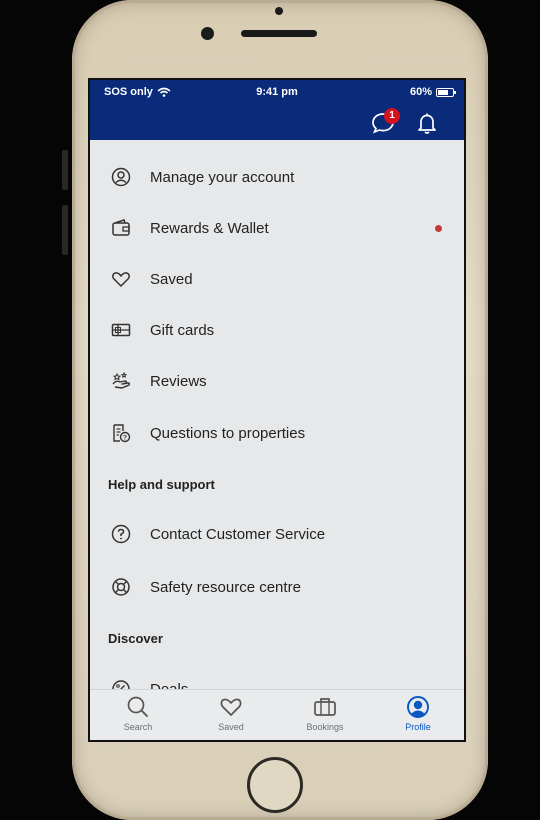 The image size is (540, 820). I want to click on menu-item-contact-service: Contact Customer Service, so click(277, 534).